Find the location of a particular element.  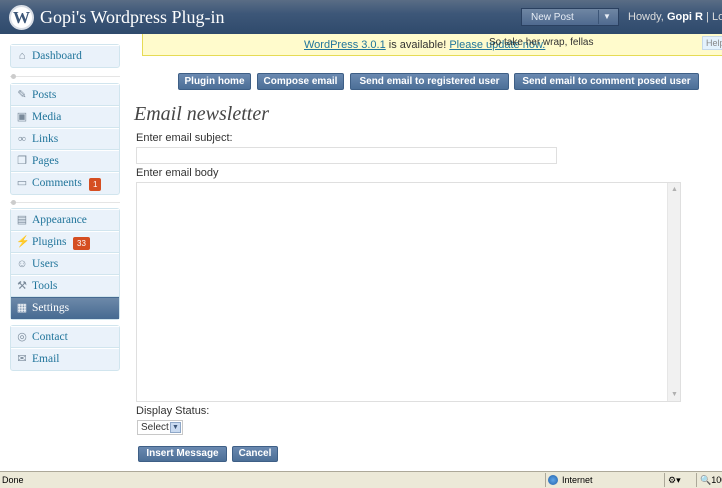

new-post-label: New Post is located at coordinates (552, 17).